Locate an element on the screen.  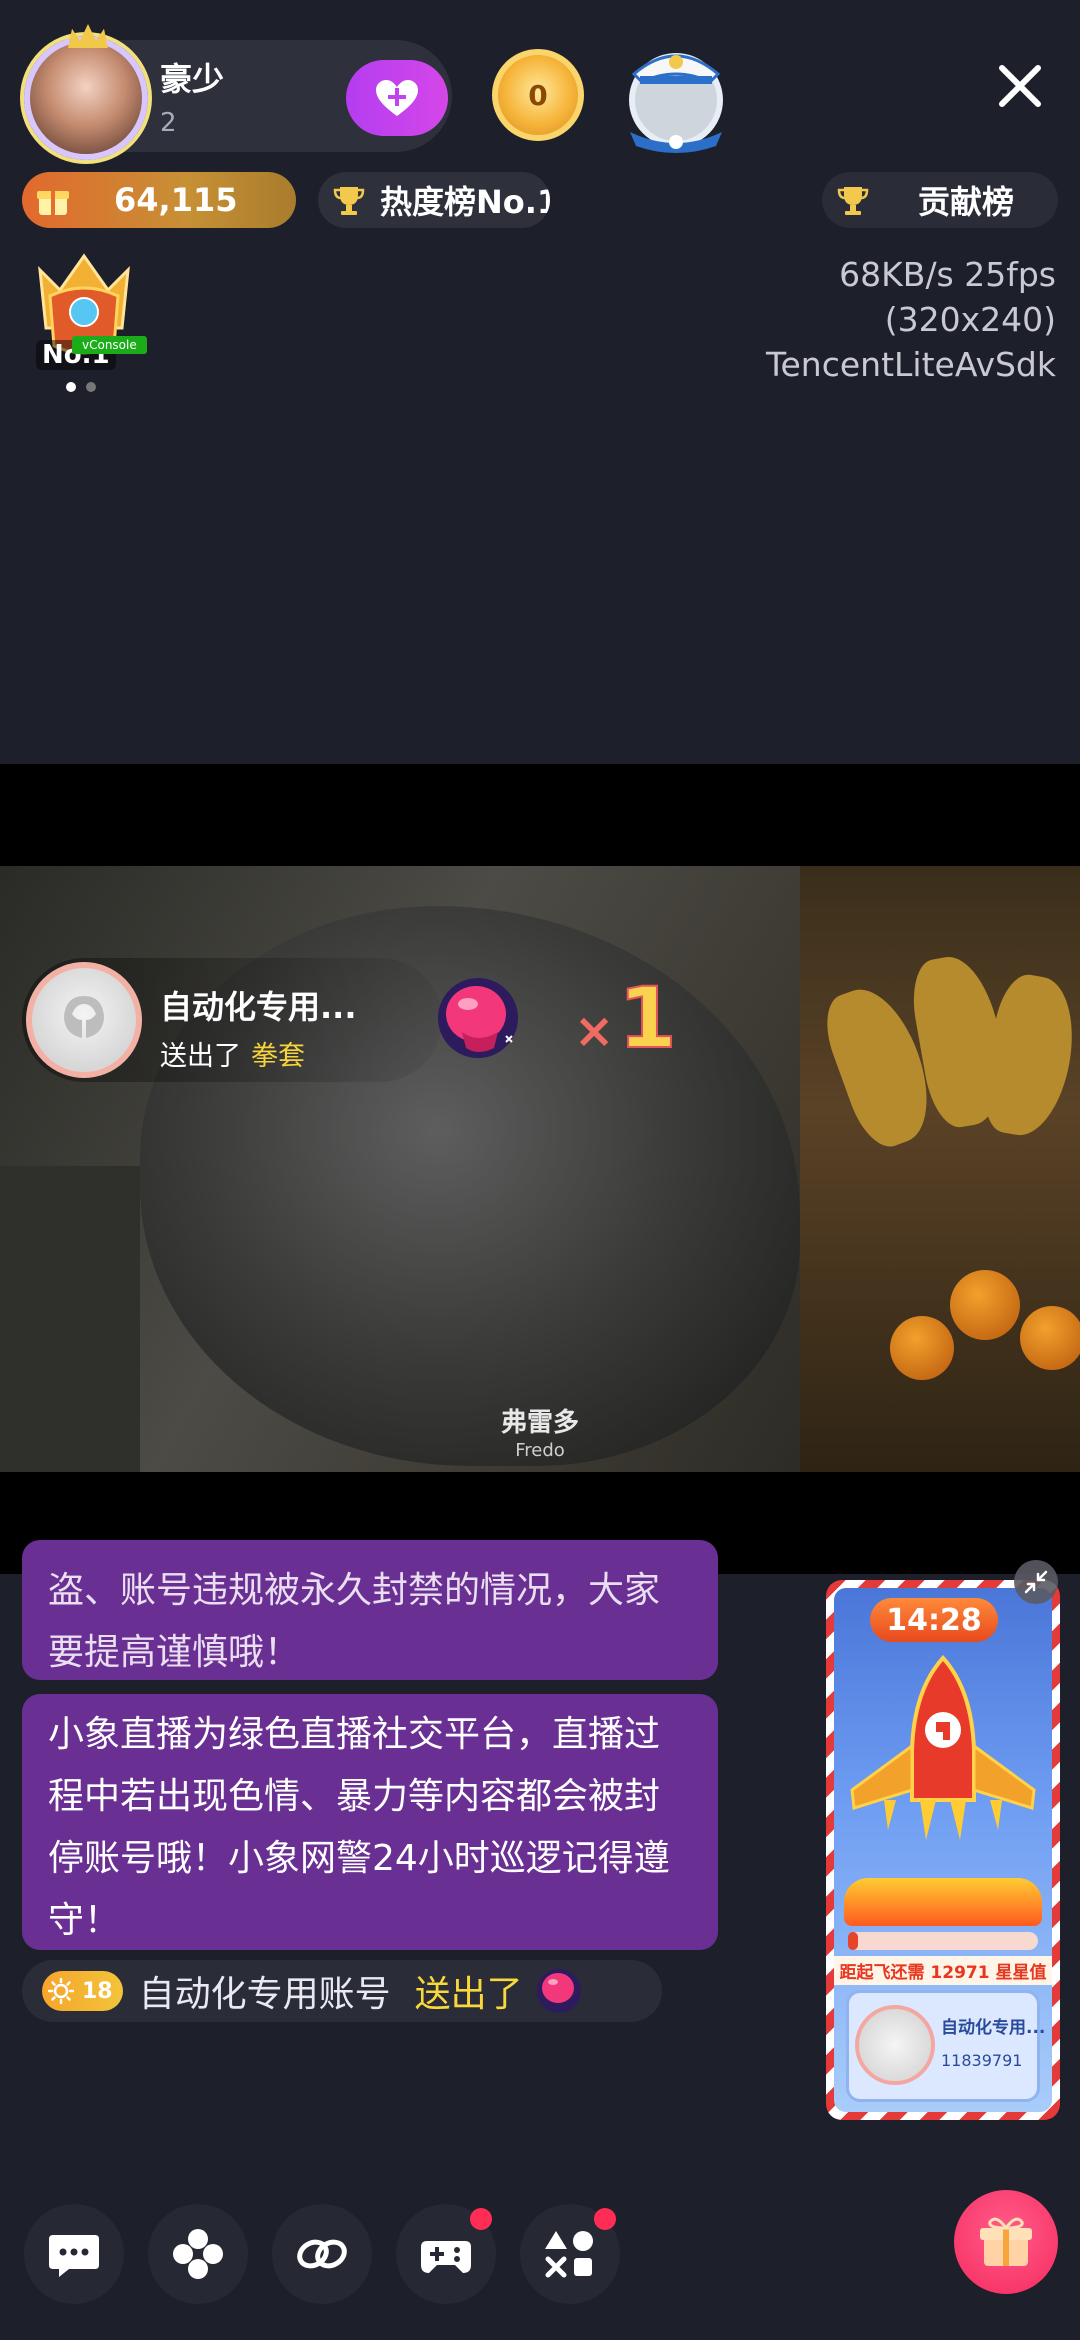
shrink-panel-button is located at coordinates (1036, 1582).